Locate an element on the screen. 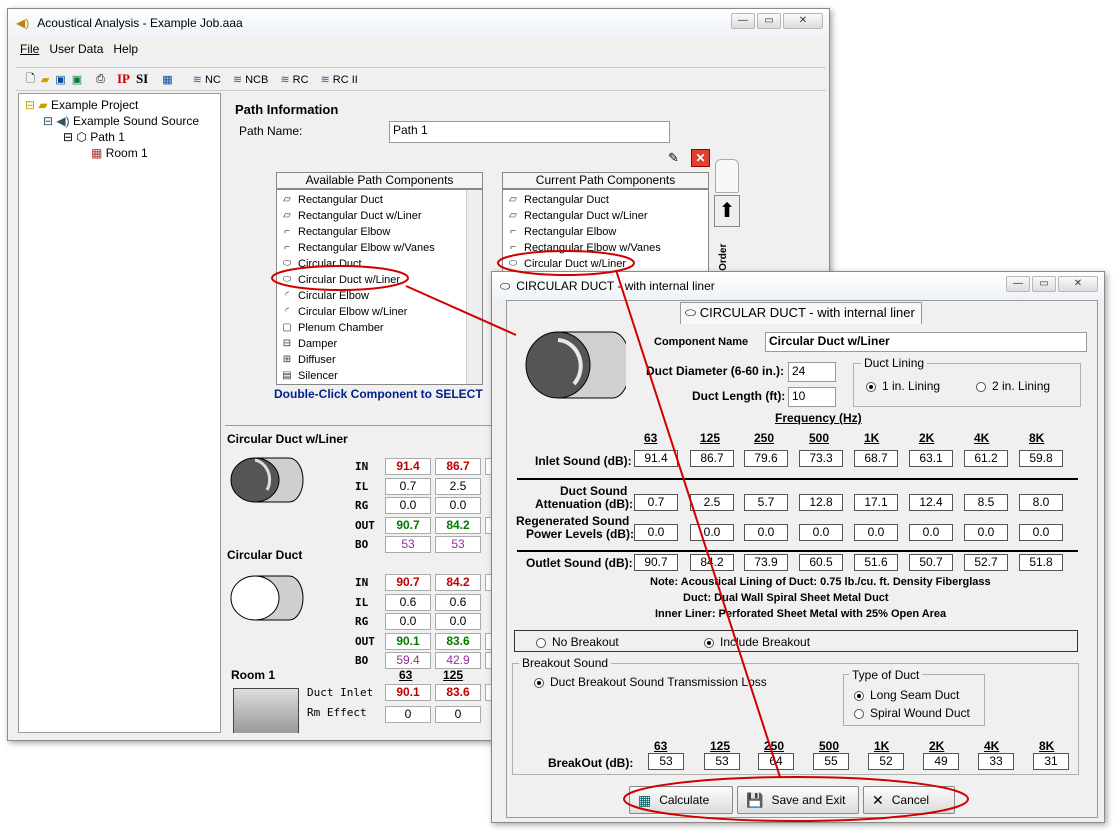 The width and height of the screenshot is (1117, 835). lining-1in-radio: 1 in. Lining is located at coordinates (903, 386).